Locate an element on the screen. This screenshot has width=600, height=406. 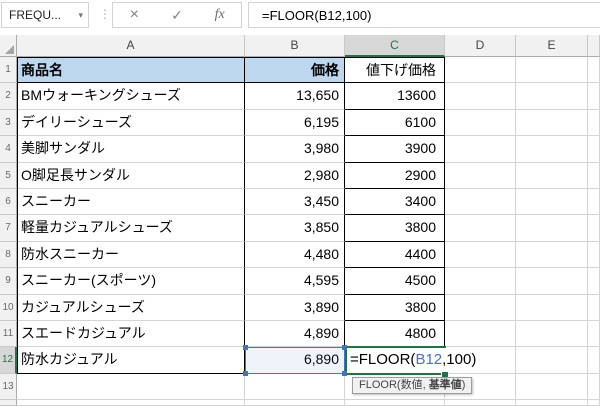
cell-E3 is located at coordinates (552, 123).